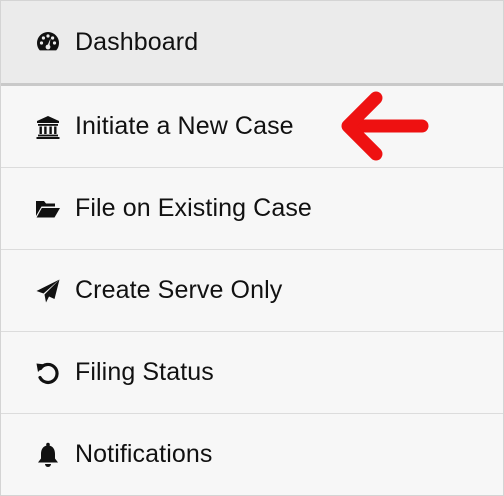 The width and height of the screenshot is (504, 496). Describe the element at coordinates (137, 41) in the screenshot. I see `nav-item-label: Dashboard` at that location.